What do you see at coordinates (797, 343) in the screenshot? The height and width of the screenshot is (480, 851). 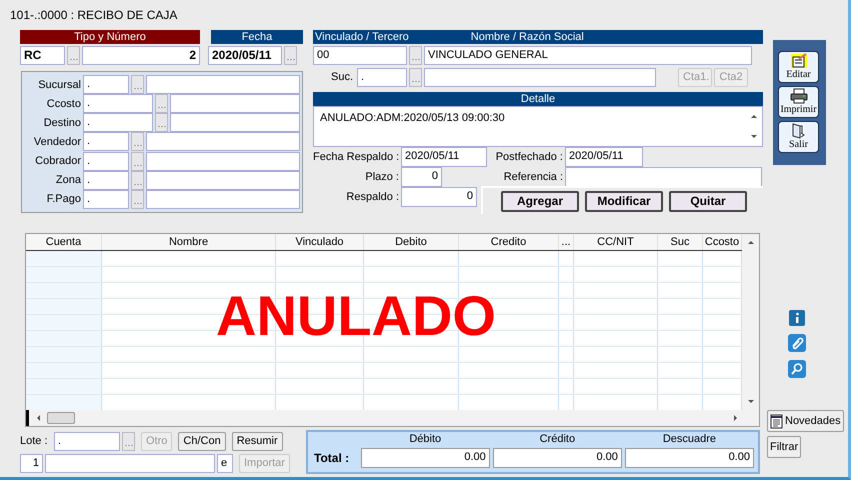 I see `paperclip-icon` at bounding box center [797, 343].